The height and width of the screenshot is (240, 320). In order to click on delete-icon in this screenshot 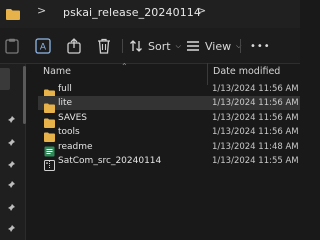, I will do `click(104, 46)`.